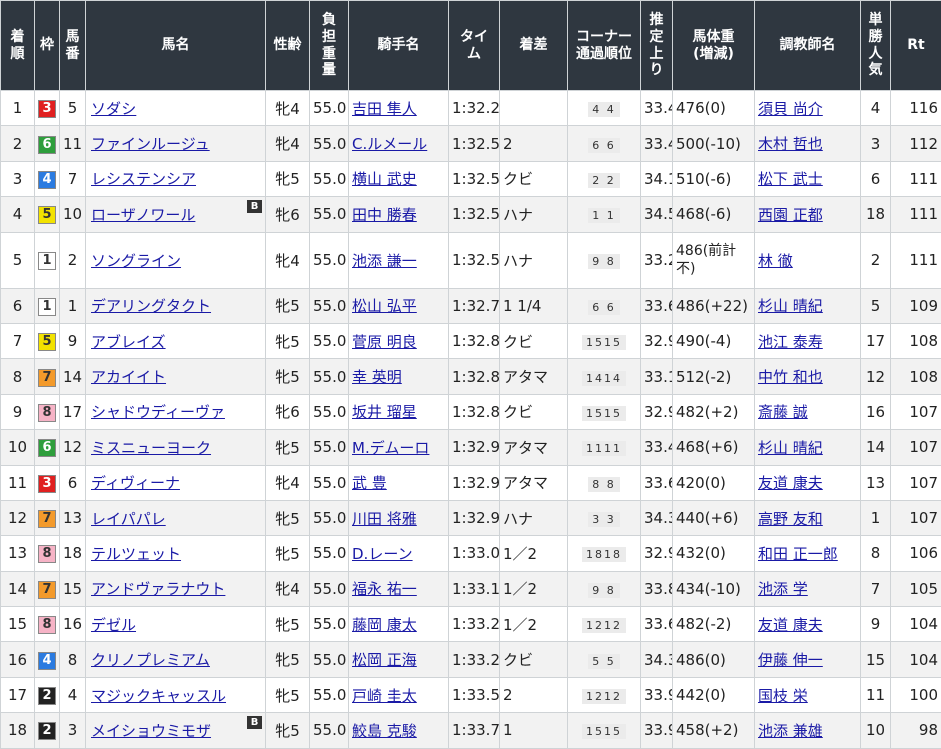 This screenshot has width=941, height=749. I want to click on jockey-name-link: M.デムーロ, so click(390, 448).